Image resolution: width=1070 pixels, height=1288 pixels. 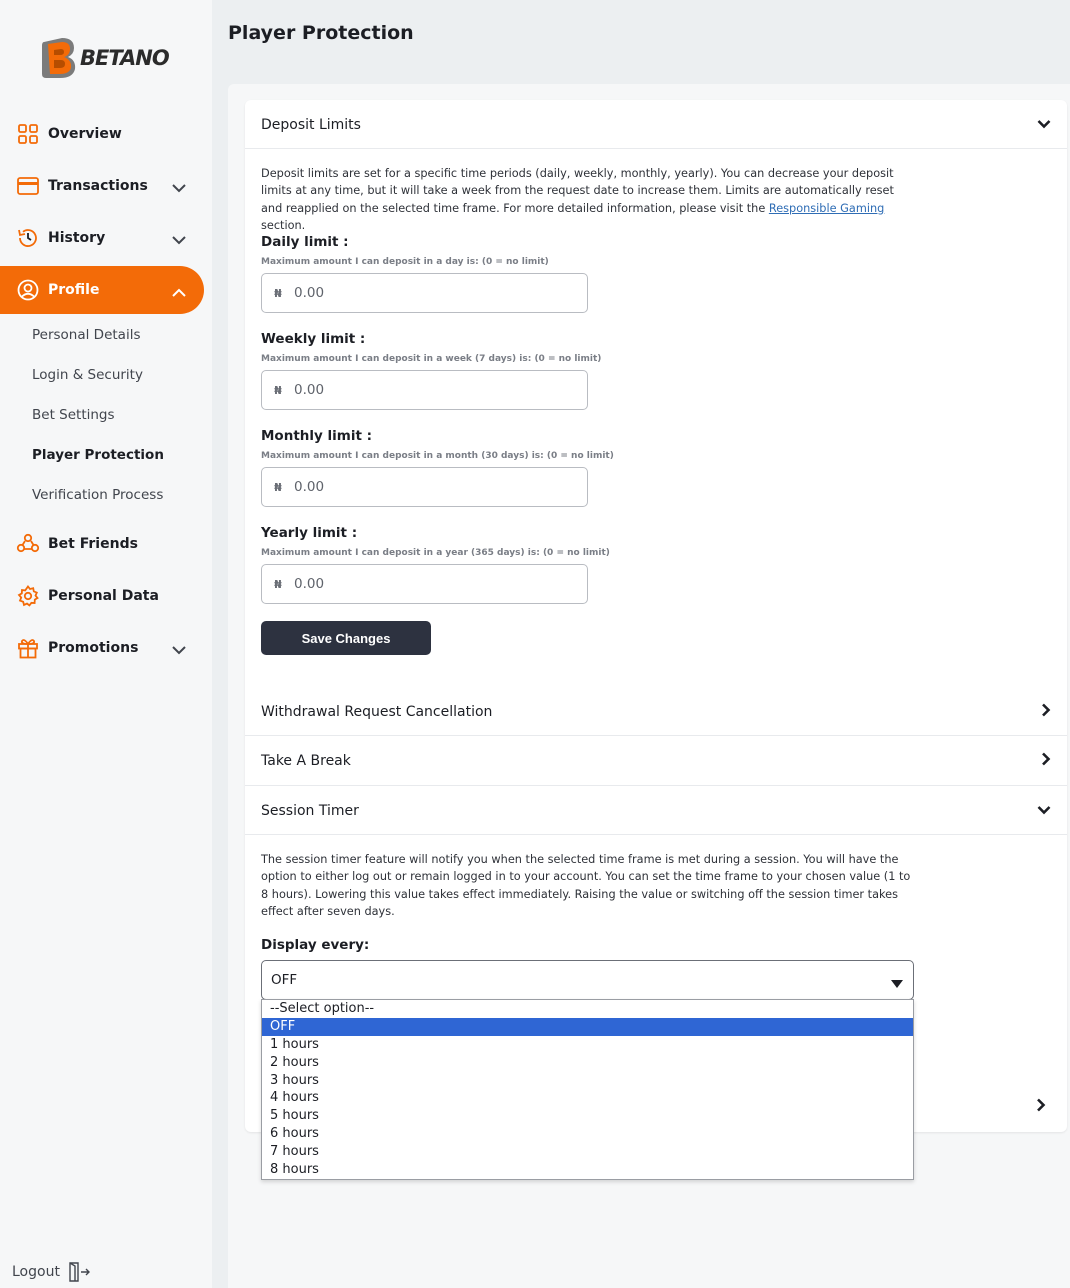 What do you see at coordinates (587, 1045) in the screenshot?
I see `dropdown-option: 1 hours` at bounding box center [587, 1045].